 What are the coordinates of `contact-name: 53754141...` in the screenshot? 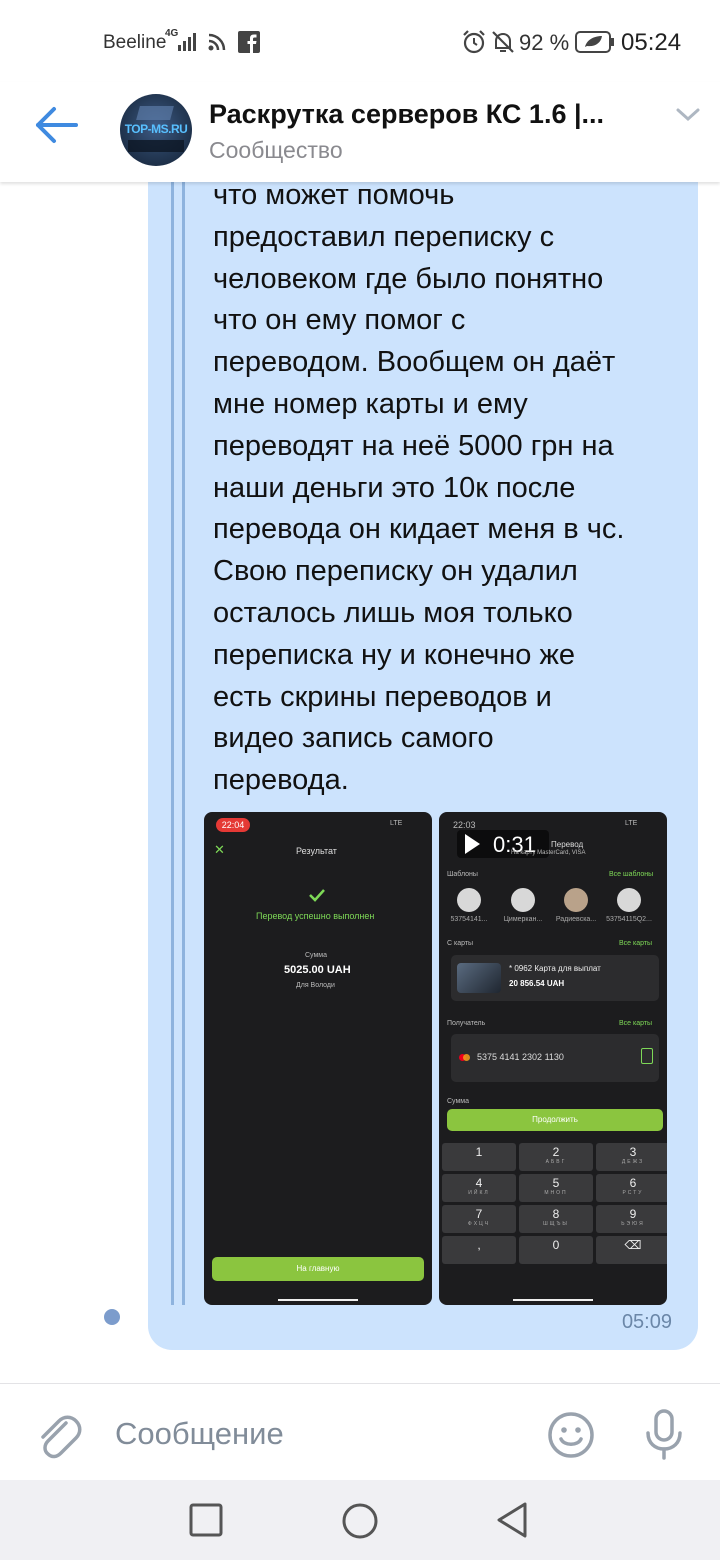 It's located at (469, 919).